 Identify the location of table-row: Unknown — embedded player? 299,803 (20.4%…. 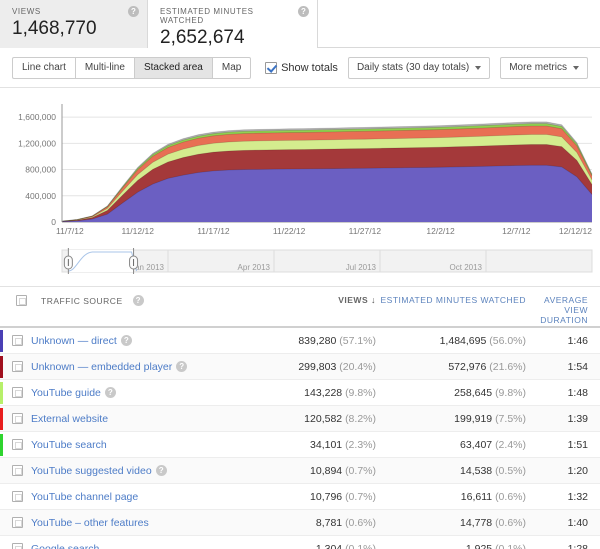
(300, 367).